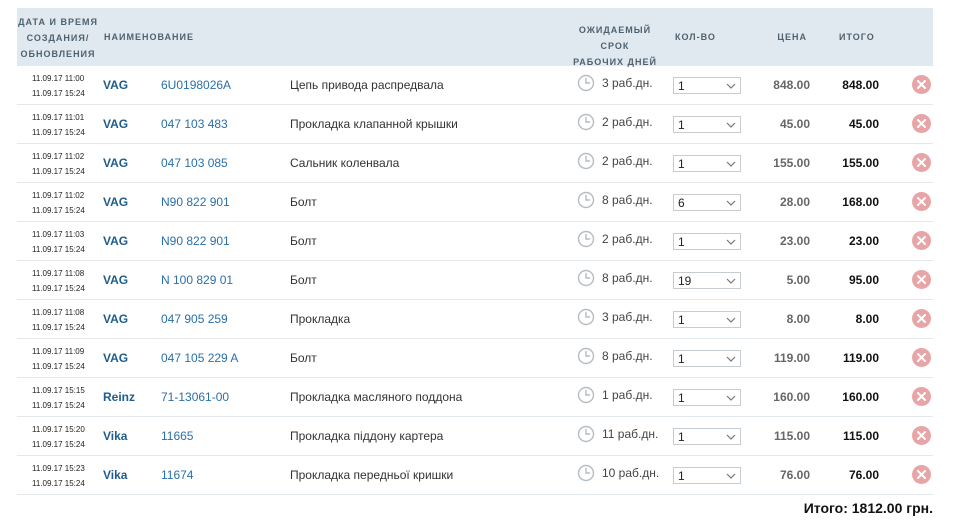  What do you see at coordinates (794, 202) in the screenshot?
I see `unit-price: 28.00` at bounding box center [794, 202].